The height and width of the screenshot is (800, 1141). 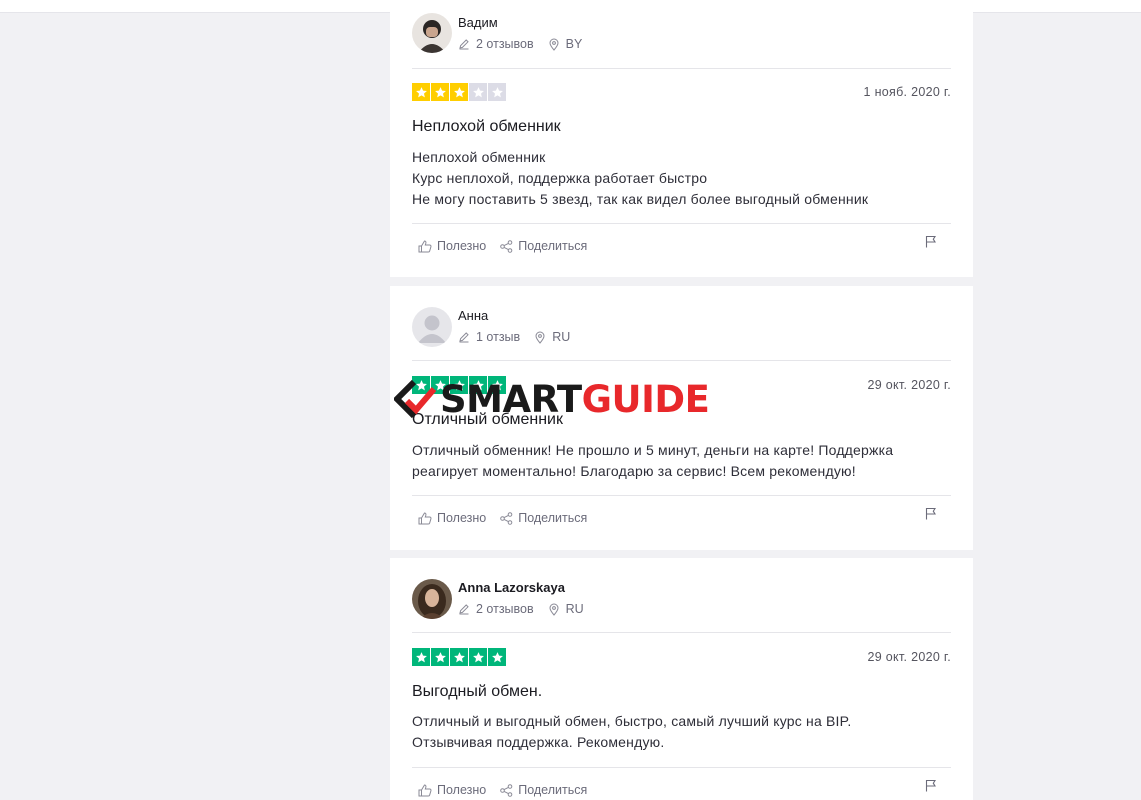 What do you see at coordinates (574, 44) in the screenshot?
I see `country: BY` at bounding box center [574, 44].